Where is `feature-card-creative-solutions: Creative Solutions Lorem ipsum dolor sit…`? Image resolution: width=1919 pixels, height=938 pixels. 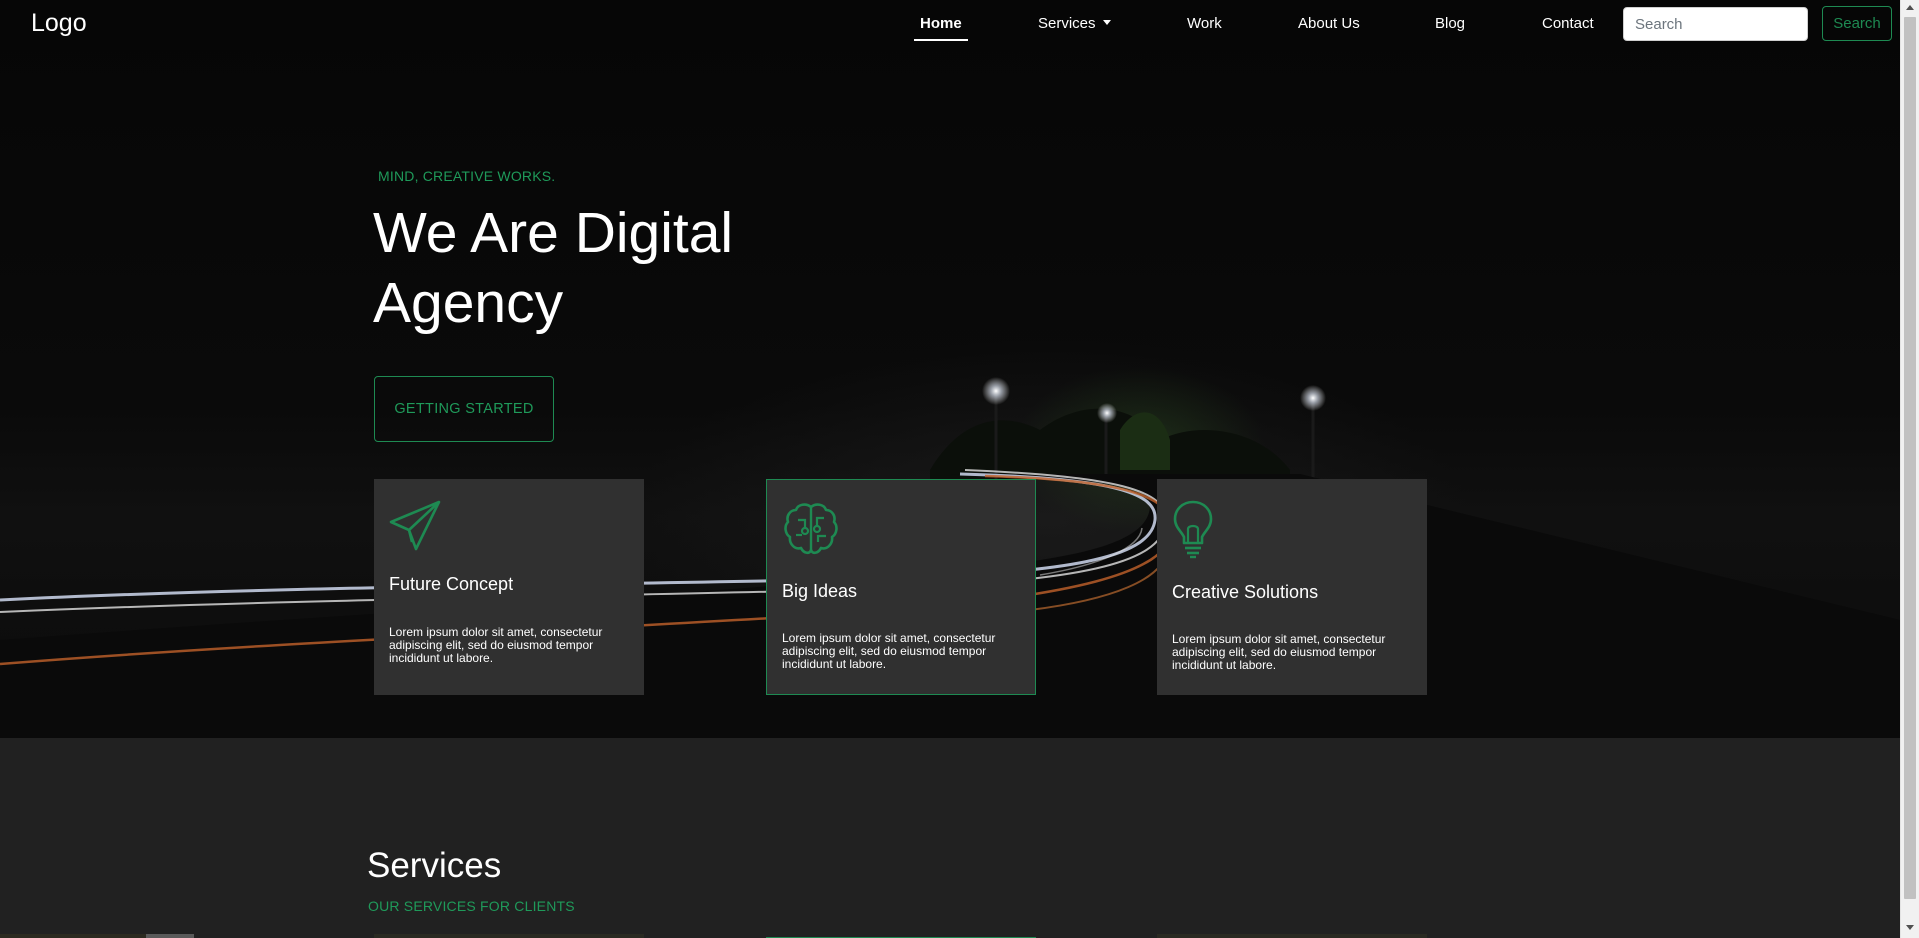 feature-card-creative-solutions: Creative Solutions Lorem ipsum dolor sit… is located at coordinates (1292, 587).